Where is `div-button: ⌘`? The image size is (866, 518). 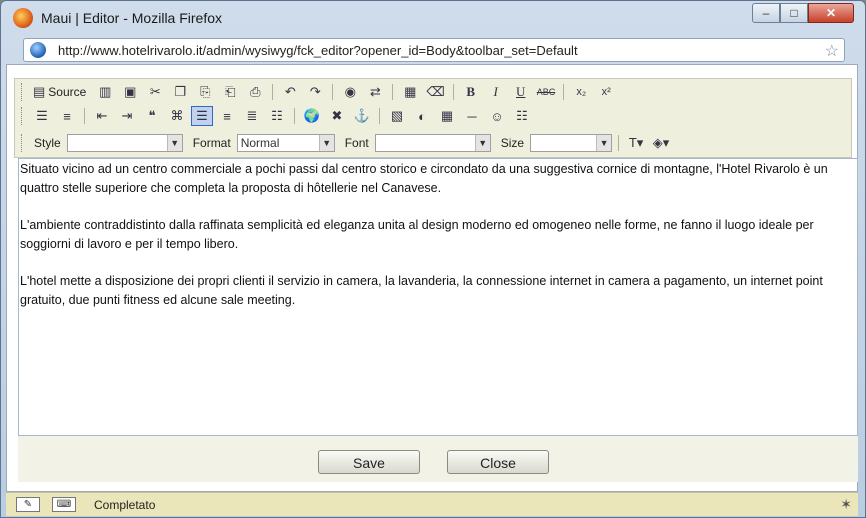
div-button: ⌘ is located at coordinates (177, 116).